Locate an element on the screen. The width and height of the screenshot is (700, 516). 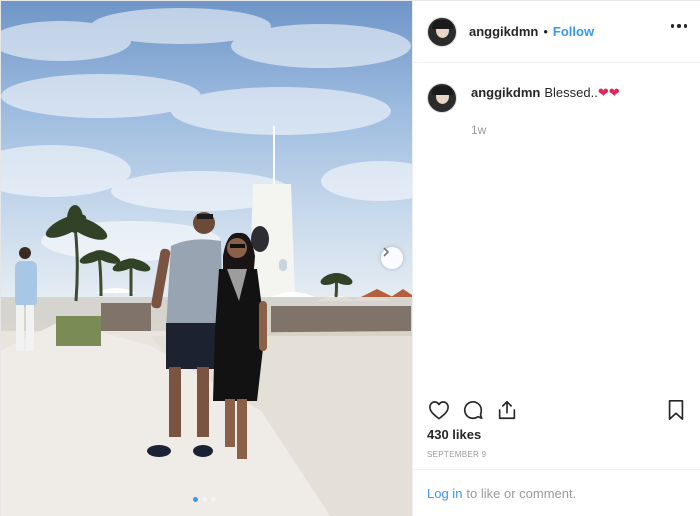
caption-row: anggikdmn Blessed..❤❤ is located at coordinates (557, 97).